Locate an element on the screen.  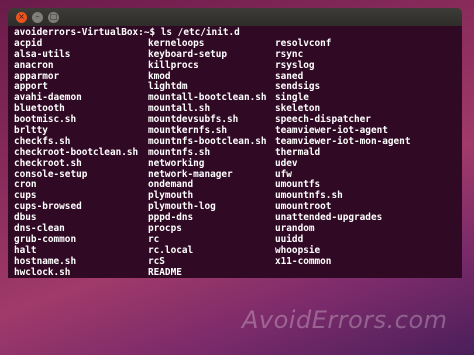
file-entry: README is located at coordinates (165, 272).